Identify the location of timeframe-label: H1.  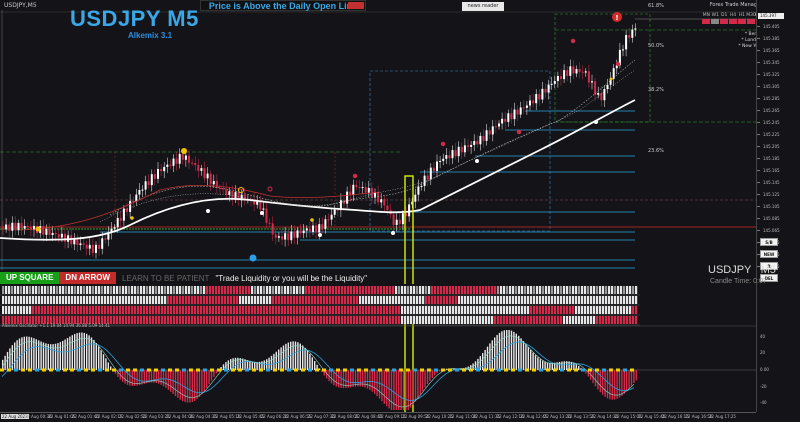
(741, 15).